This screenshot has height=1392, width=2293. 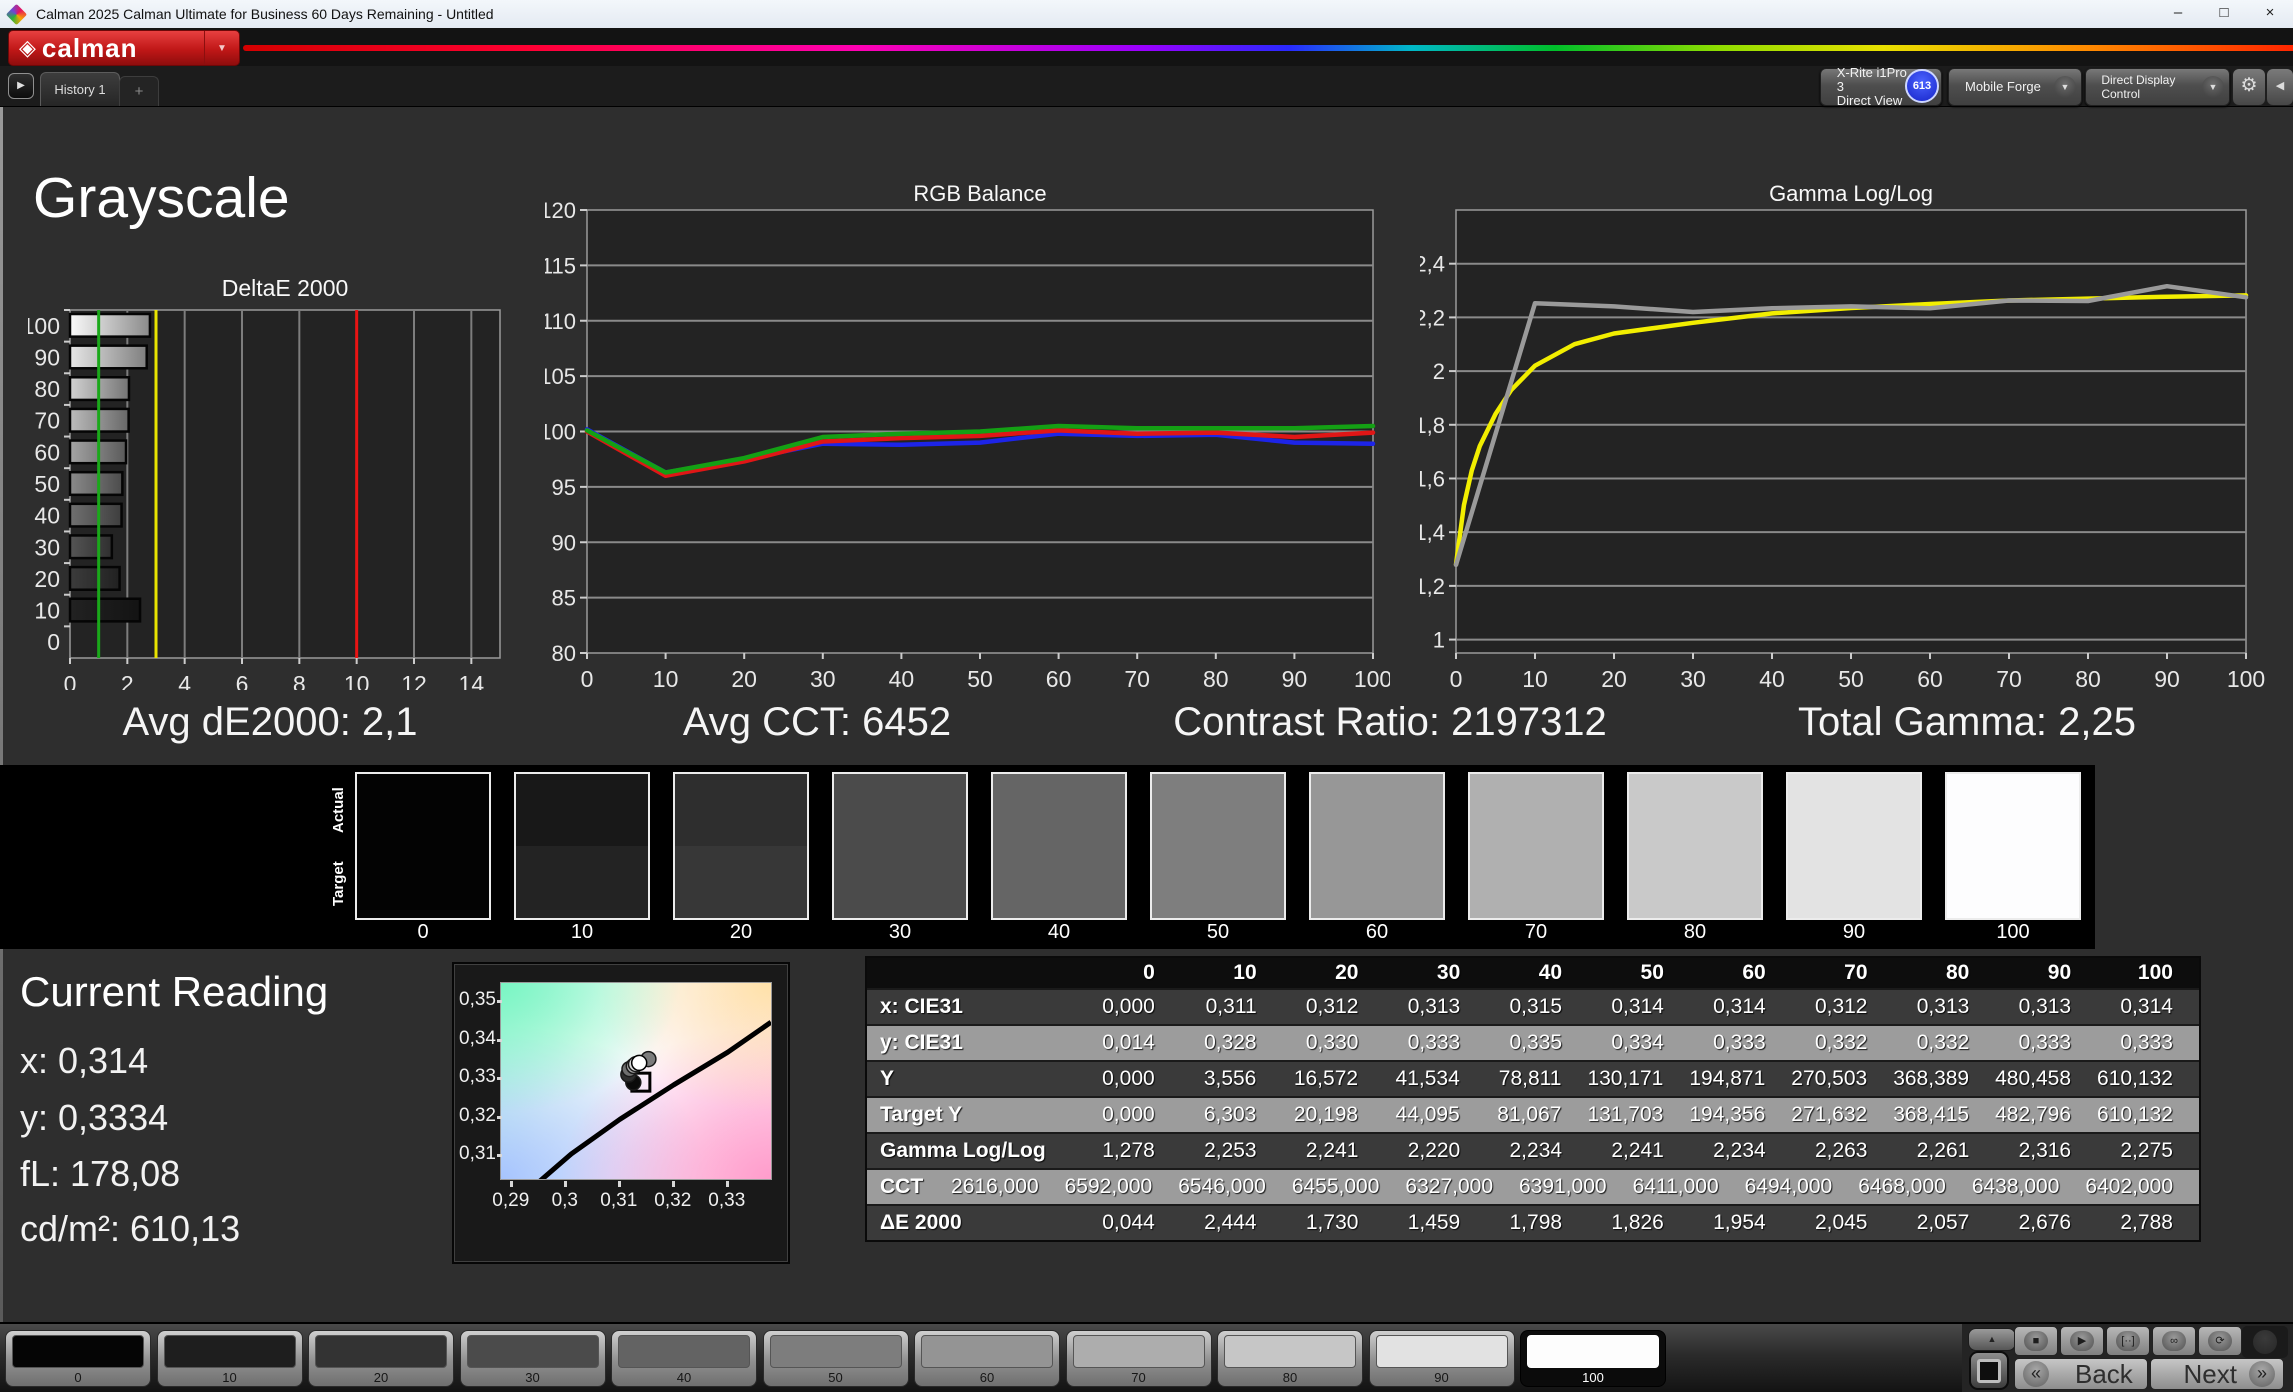 I want to click on row-label: Target Y, so click(x=921, y=1114).